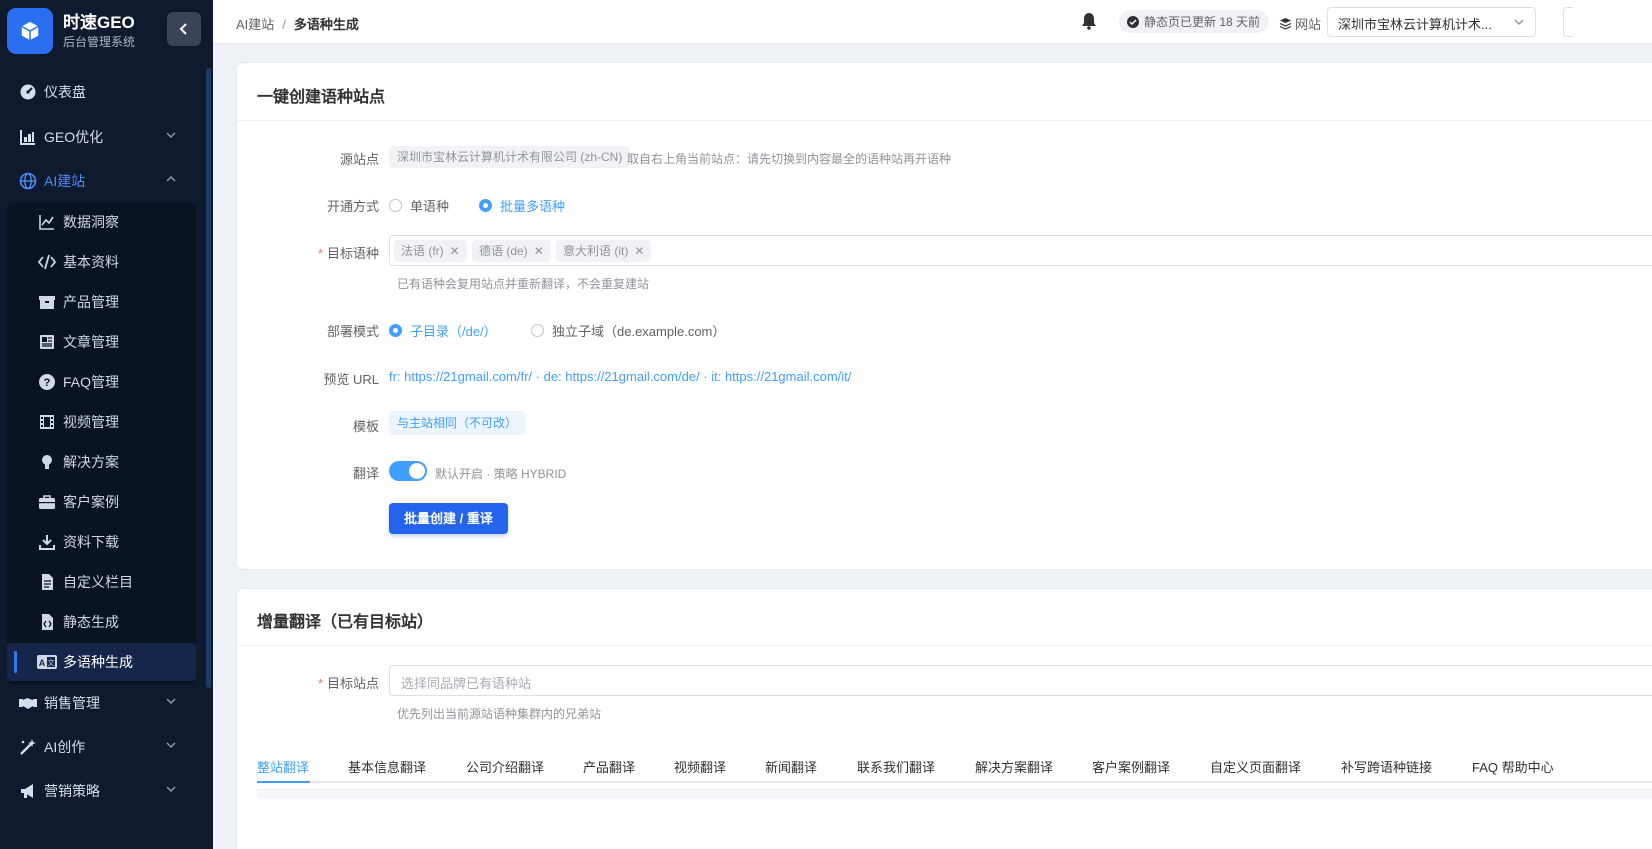  I want to click on radio-label: 单语种, so click(430, 206).